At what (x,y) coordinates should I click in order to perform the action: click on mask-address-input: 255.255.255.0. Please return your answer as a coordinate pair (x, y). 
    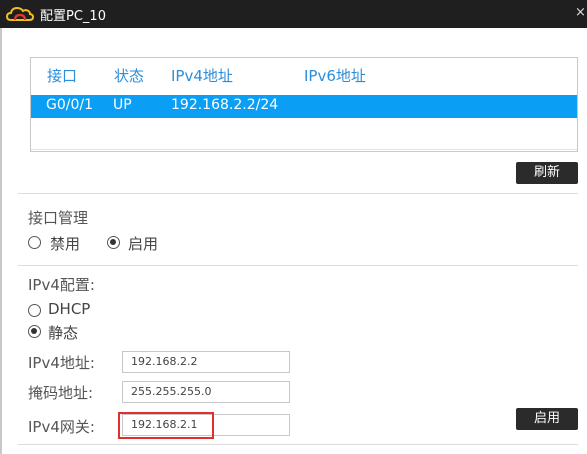
    Looking at the image, I should click on (206, 392).